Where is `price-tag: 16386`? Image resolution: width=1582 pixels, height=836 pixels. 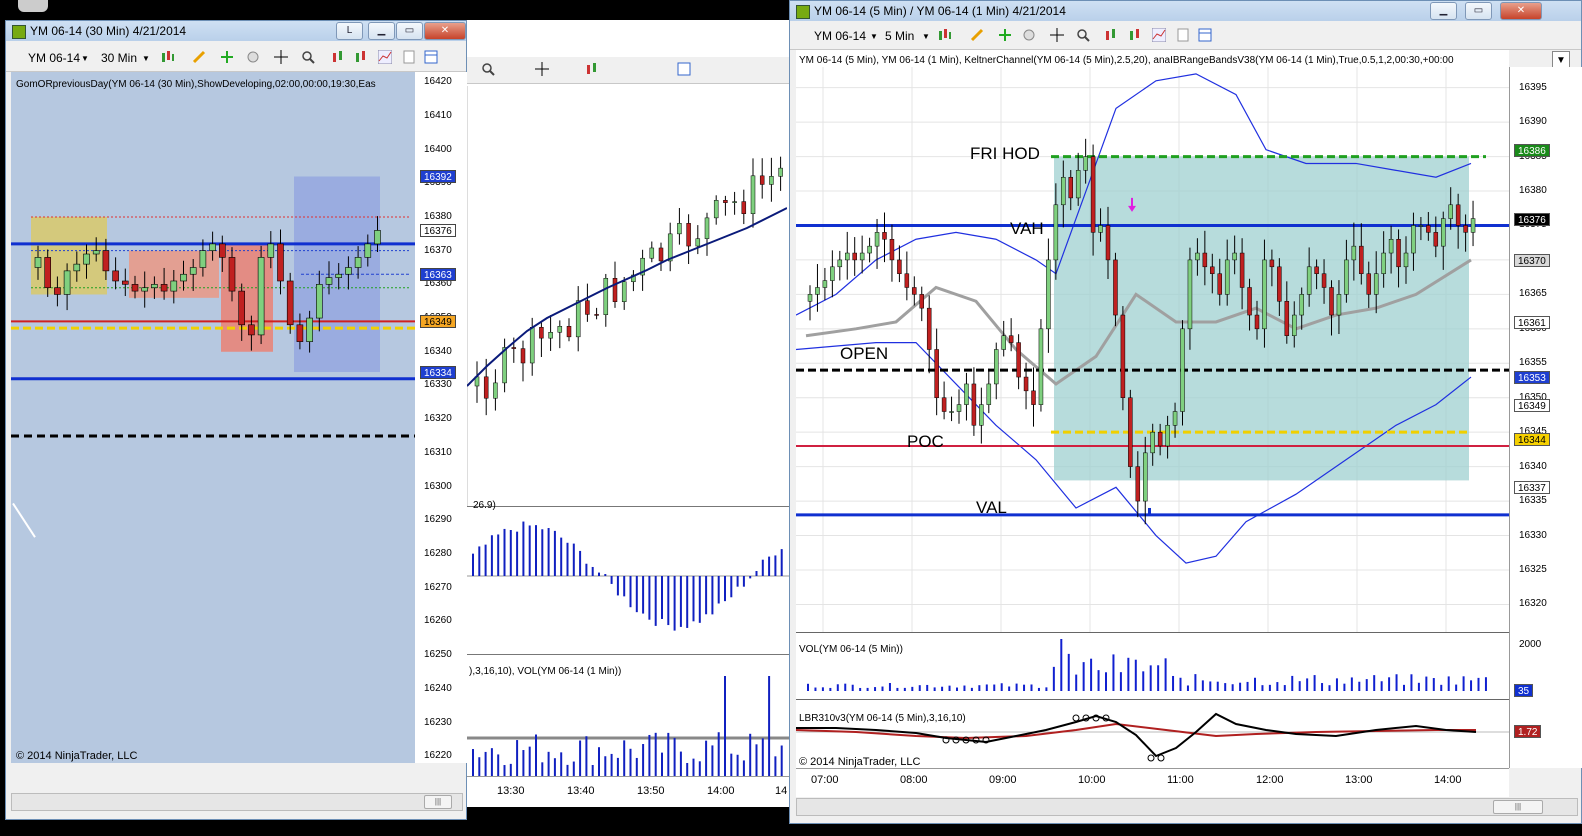
price-tag: 16386 is located at coordinates (1532, 150).